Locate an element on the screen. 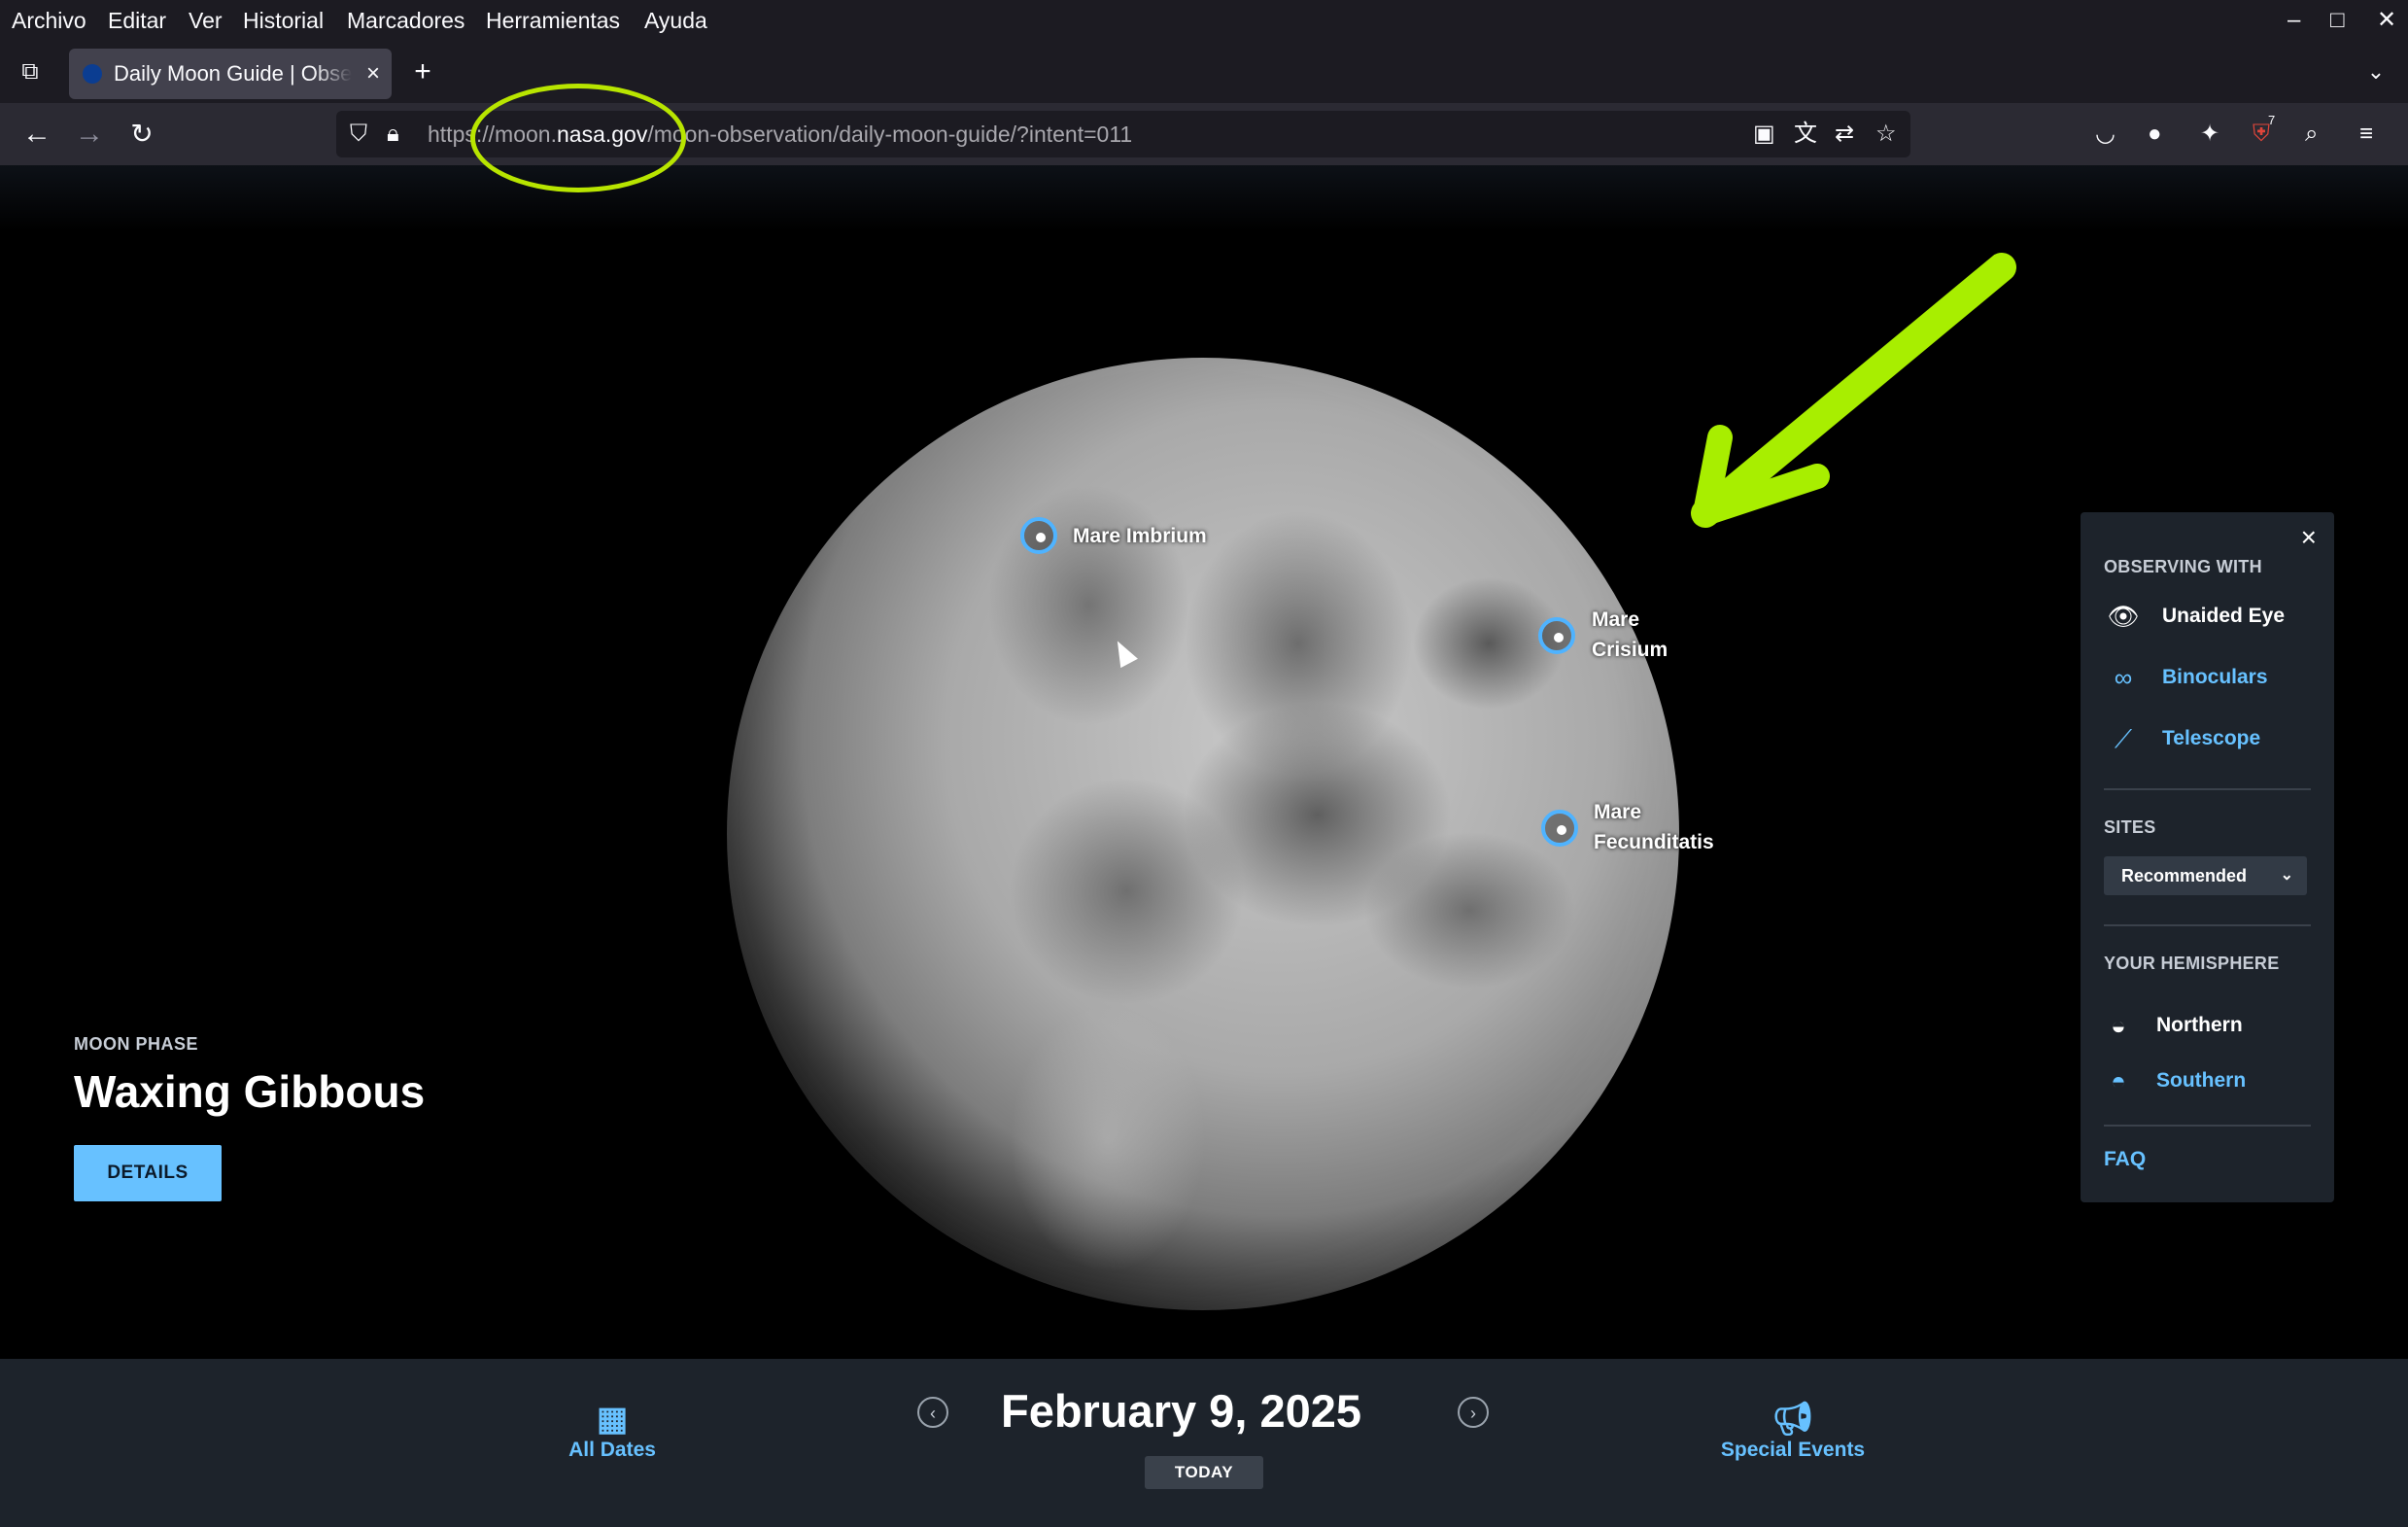 The width and height of the screenshot is (2408, 1527). extension-badge: 7 is located at coordinates (2272, 120).